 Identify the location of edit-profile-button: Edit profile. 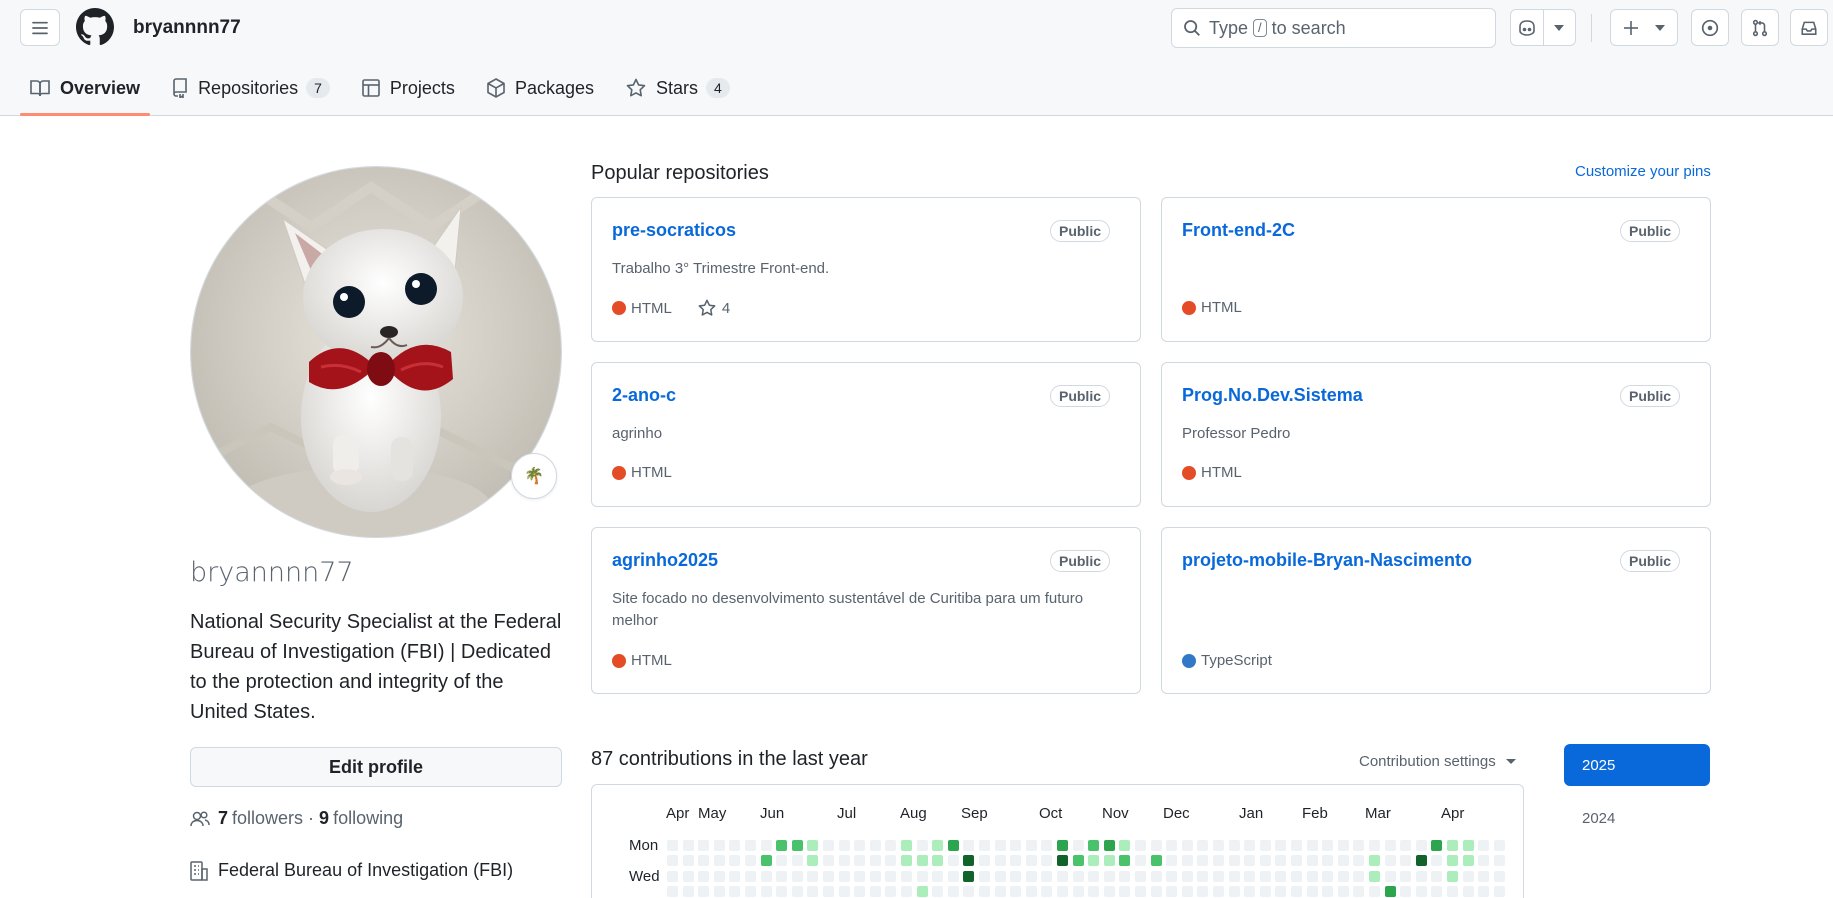
(376, 767).